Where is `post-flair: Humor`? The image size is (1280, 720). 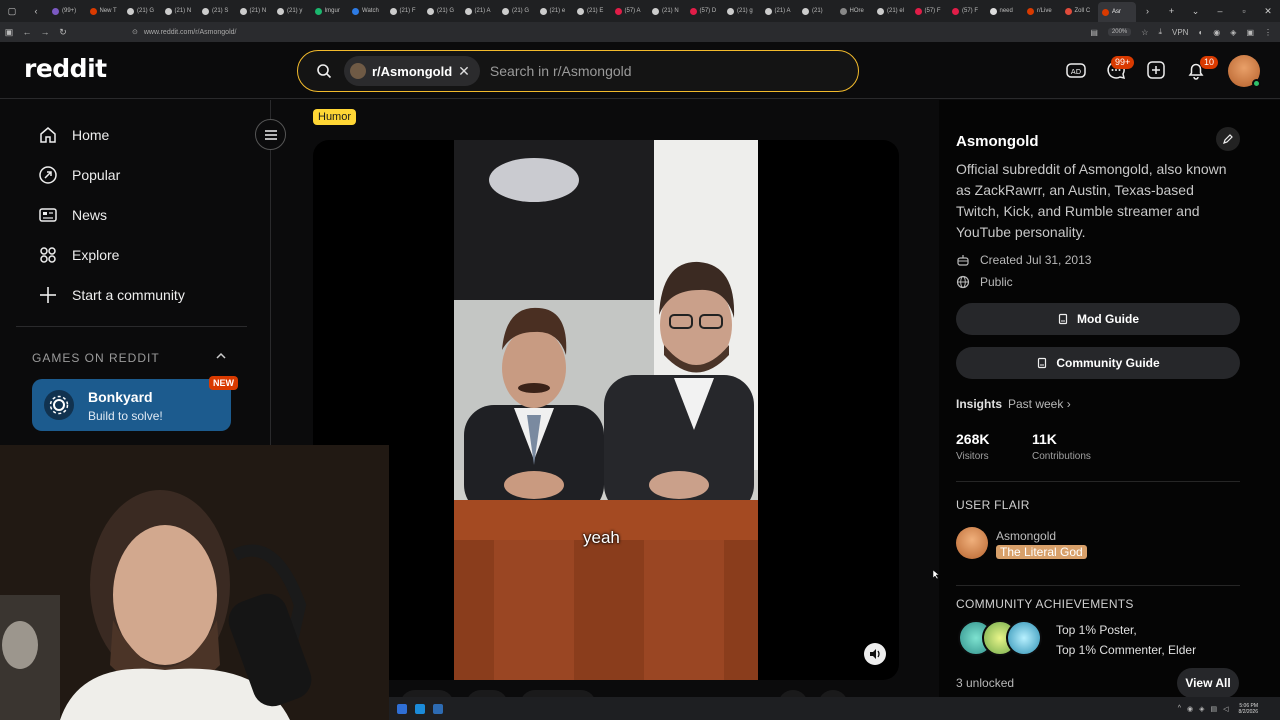 post-flair: Humor is located at coordinates (335, 117).